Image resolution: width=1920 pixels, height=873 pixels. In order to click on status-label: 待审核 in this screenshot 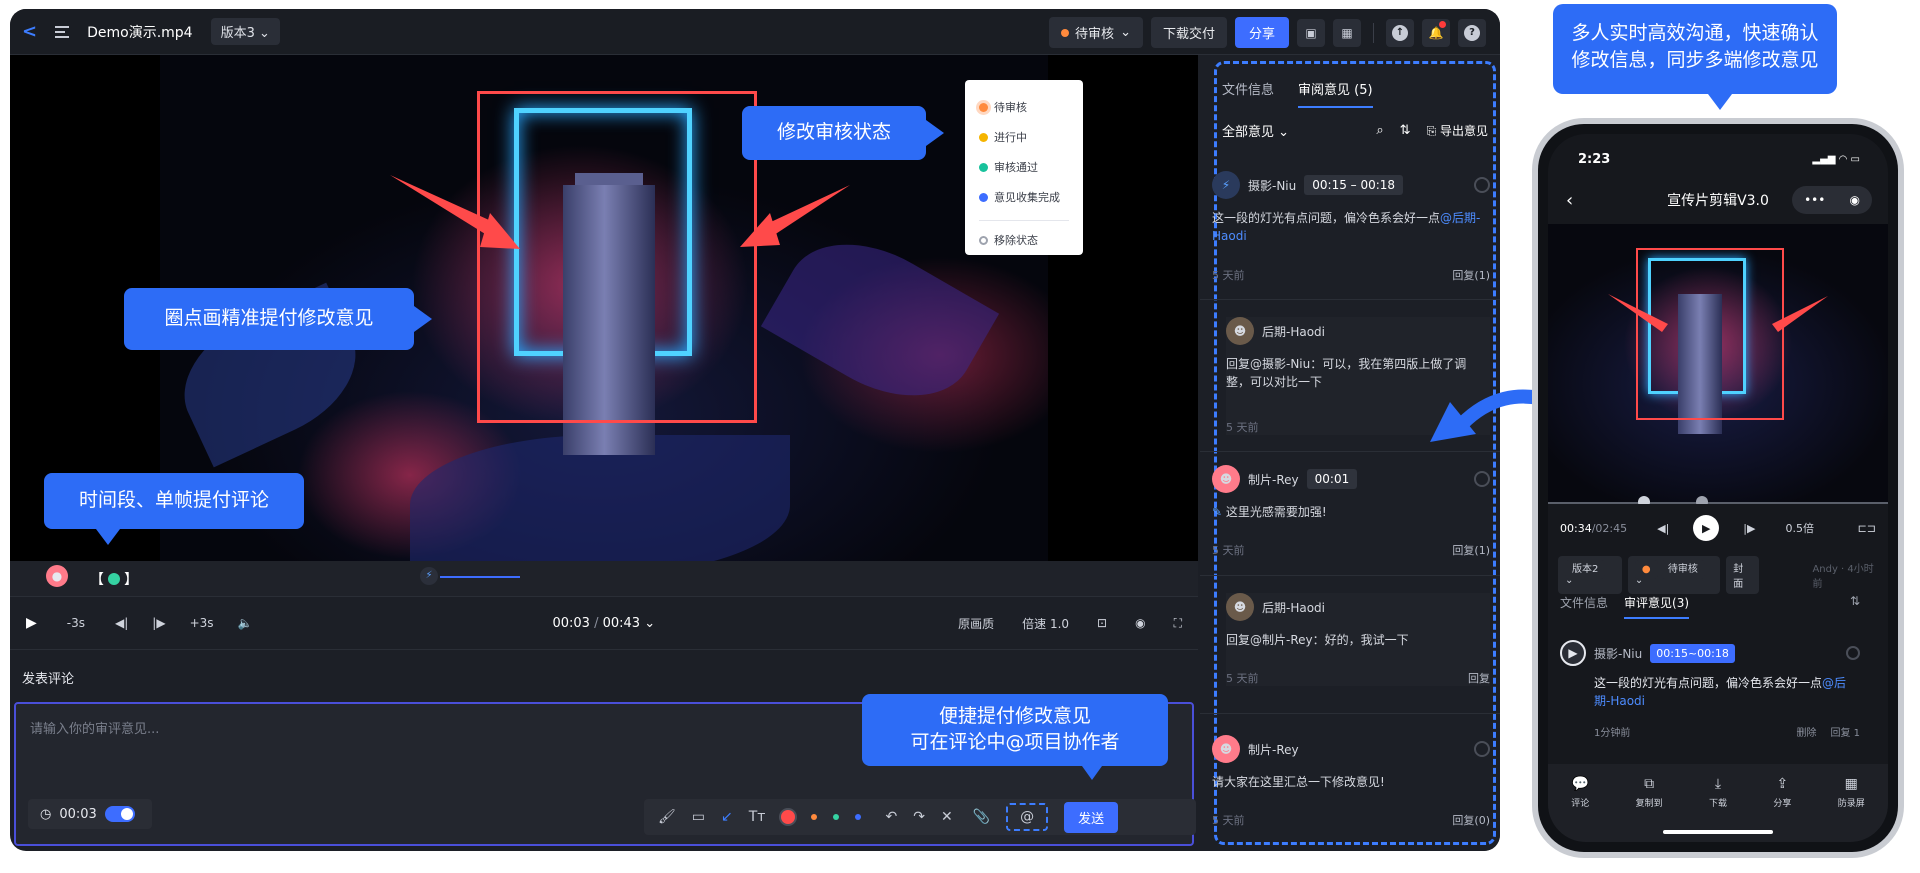, I will do `click(1095, 34)`.